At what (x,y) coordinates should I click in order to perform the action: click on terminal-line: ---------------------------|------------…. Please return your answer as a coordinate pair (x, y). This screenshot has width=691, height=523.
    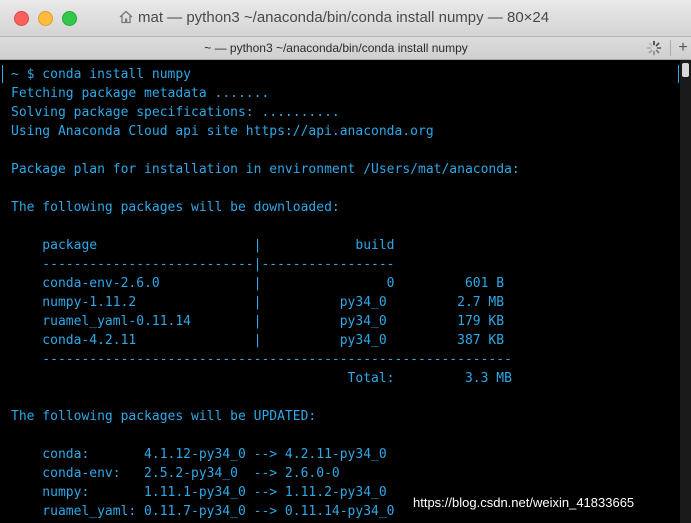
    Looking at the image, I should click on (203, 264).